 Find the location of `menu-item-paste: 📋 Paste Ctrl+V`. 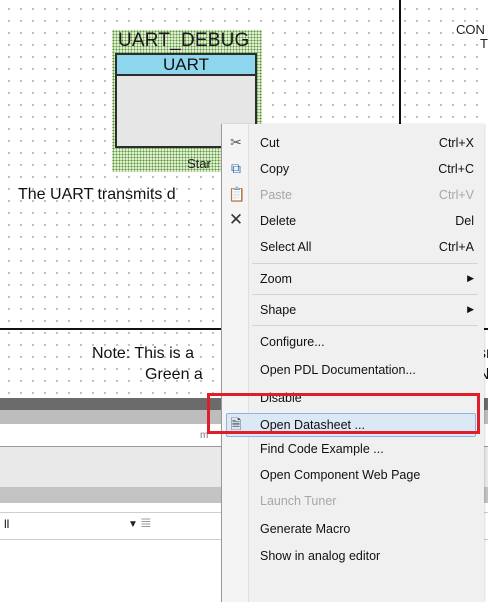

menu-item-paste: 📋 Paste Ctrl+V is located at coordinates (353, 195).